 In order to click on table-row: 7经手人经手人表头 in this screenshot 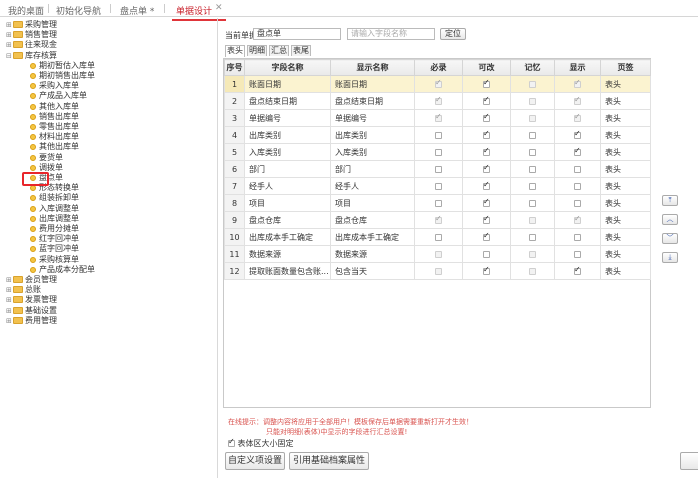, I will do `click(437, 186)`.